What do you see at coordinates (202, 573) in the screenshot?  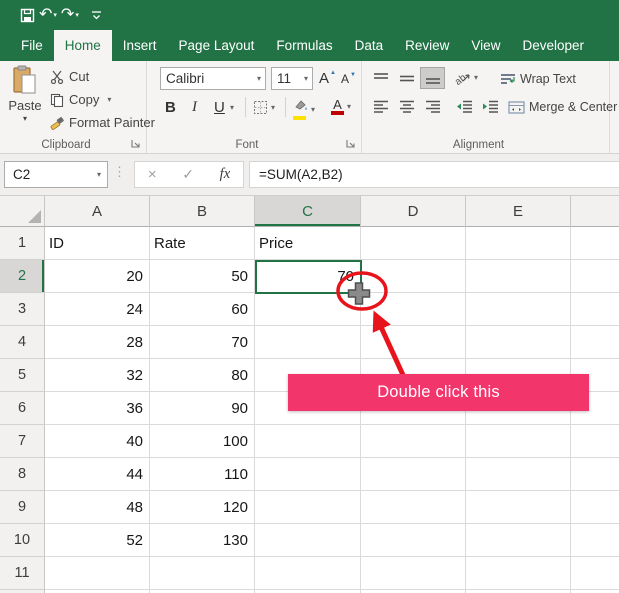 I see `cell-B11` at bounding box center [202, 573].